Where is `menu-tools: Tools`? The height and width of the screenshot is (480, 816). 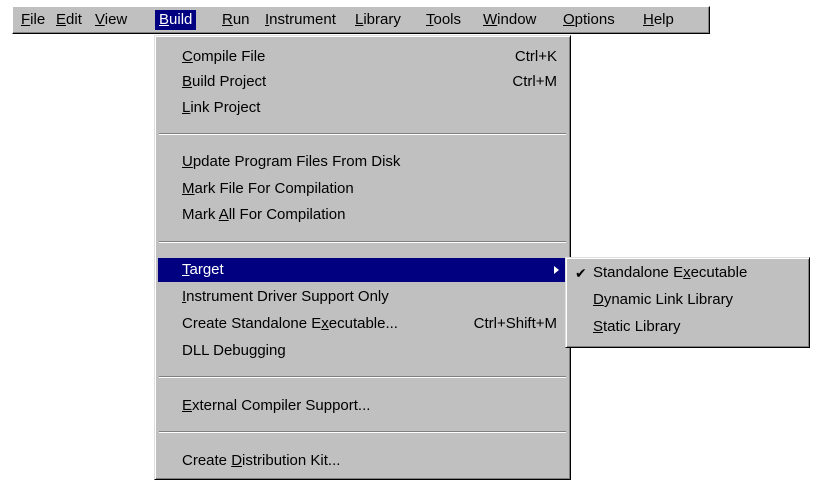
menu-tools: Tools is located at coordinates (443, 20).